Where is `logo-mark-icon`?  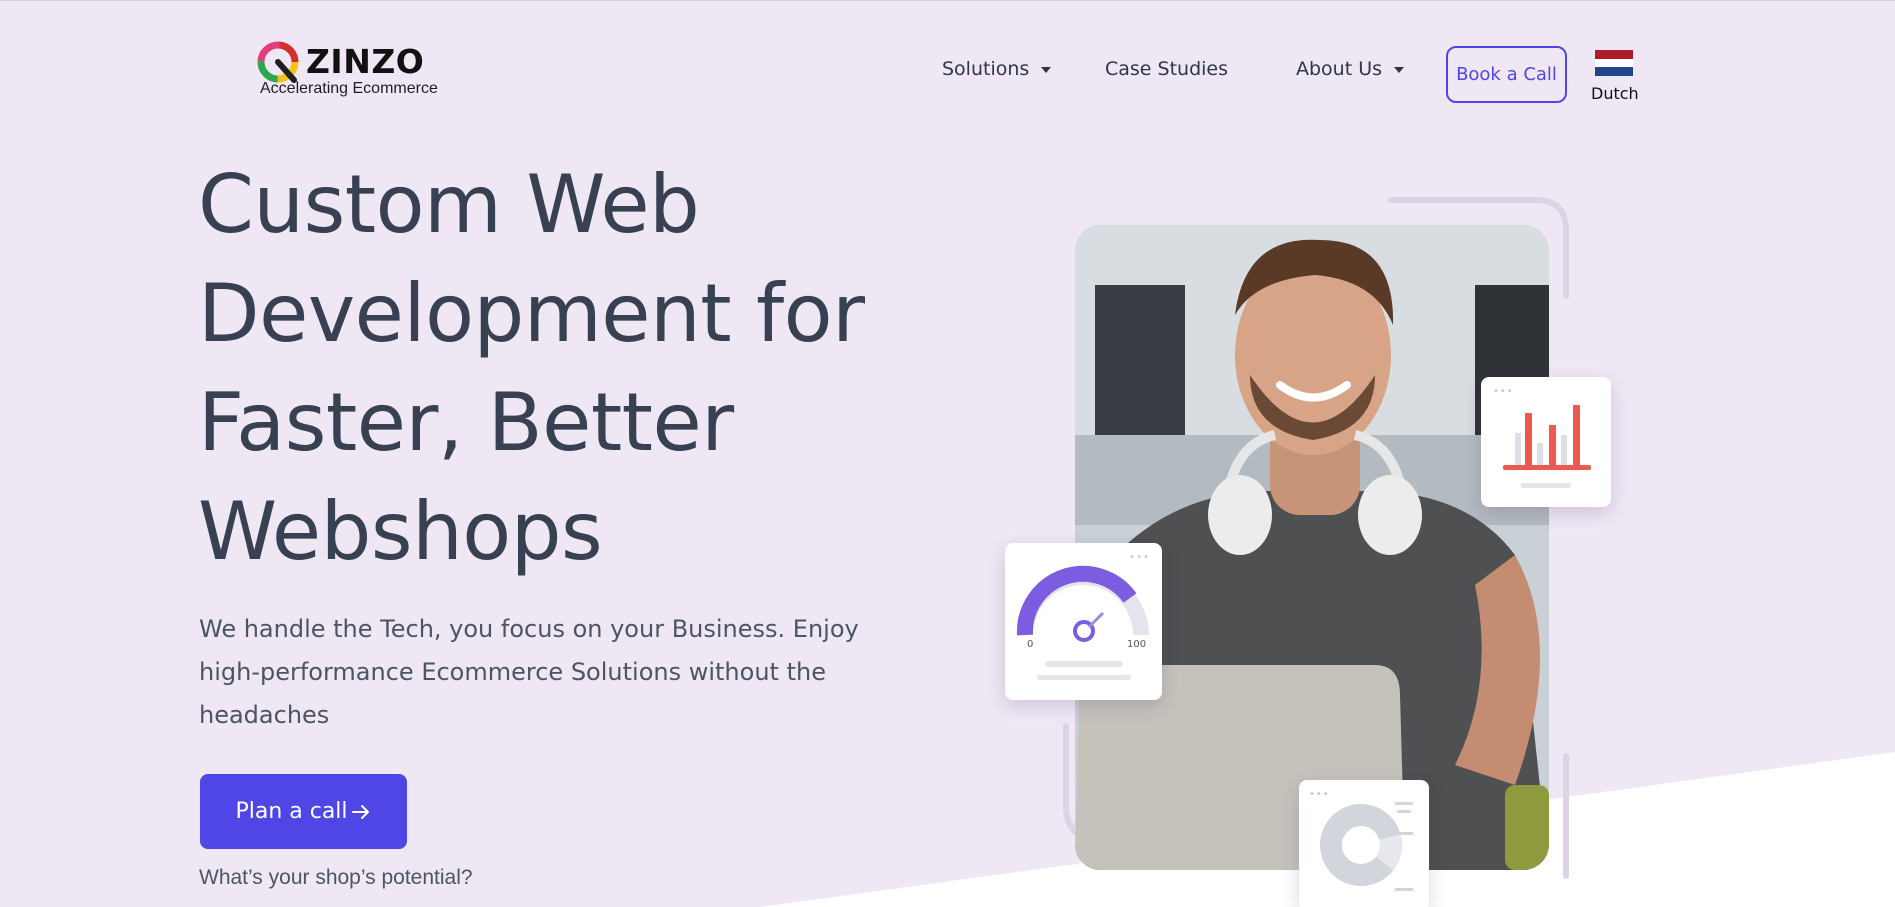 logo-mark-icon is located at coordinates (278, 62).